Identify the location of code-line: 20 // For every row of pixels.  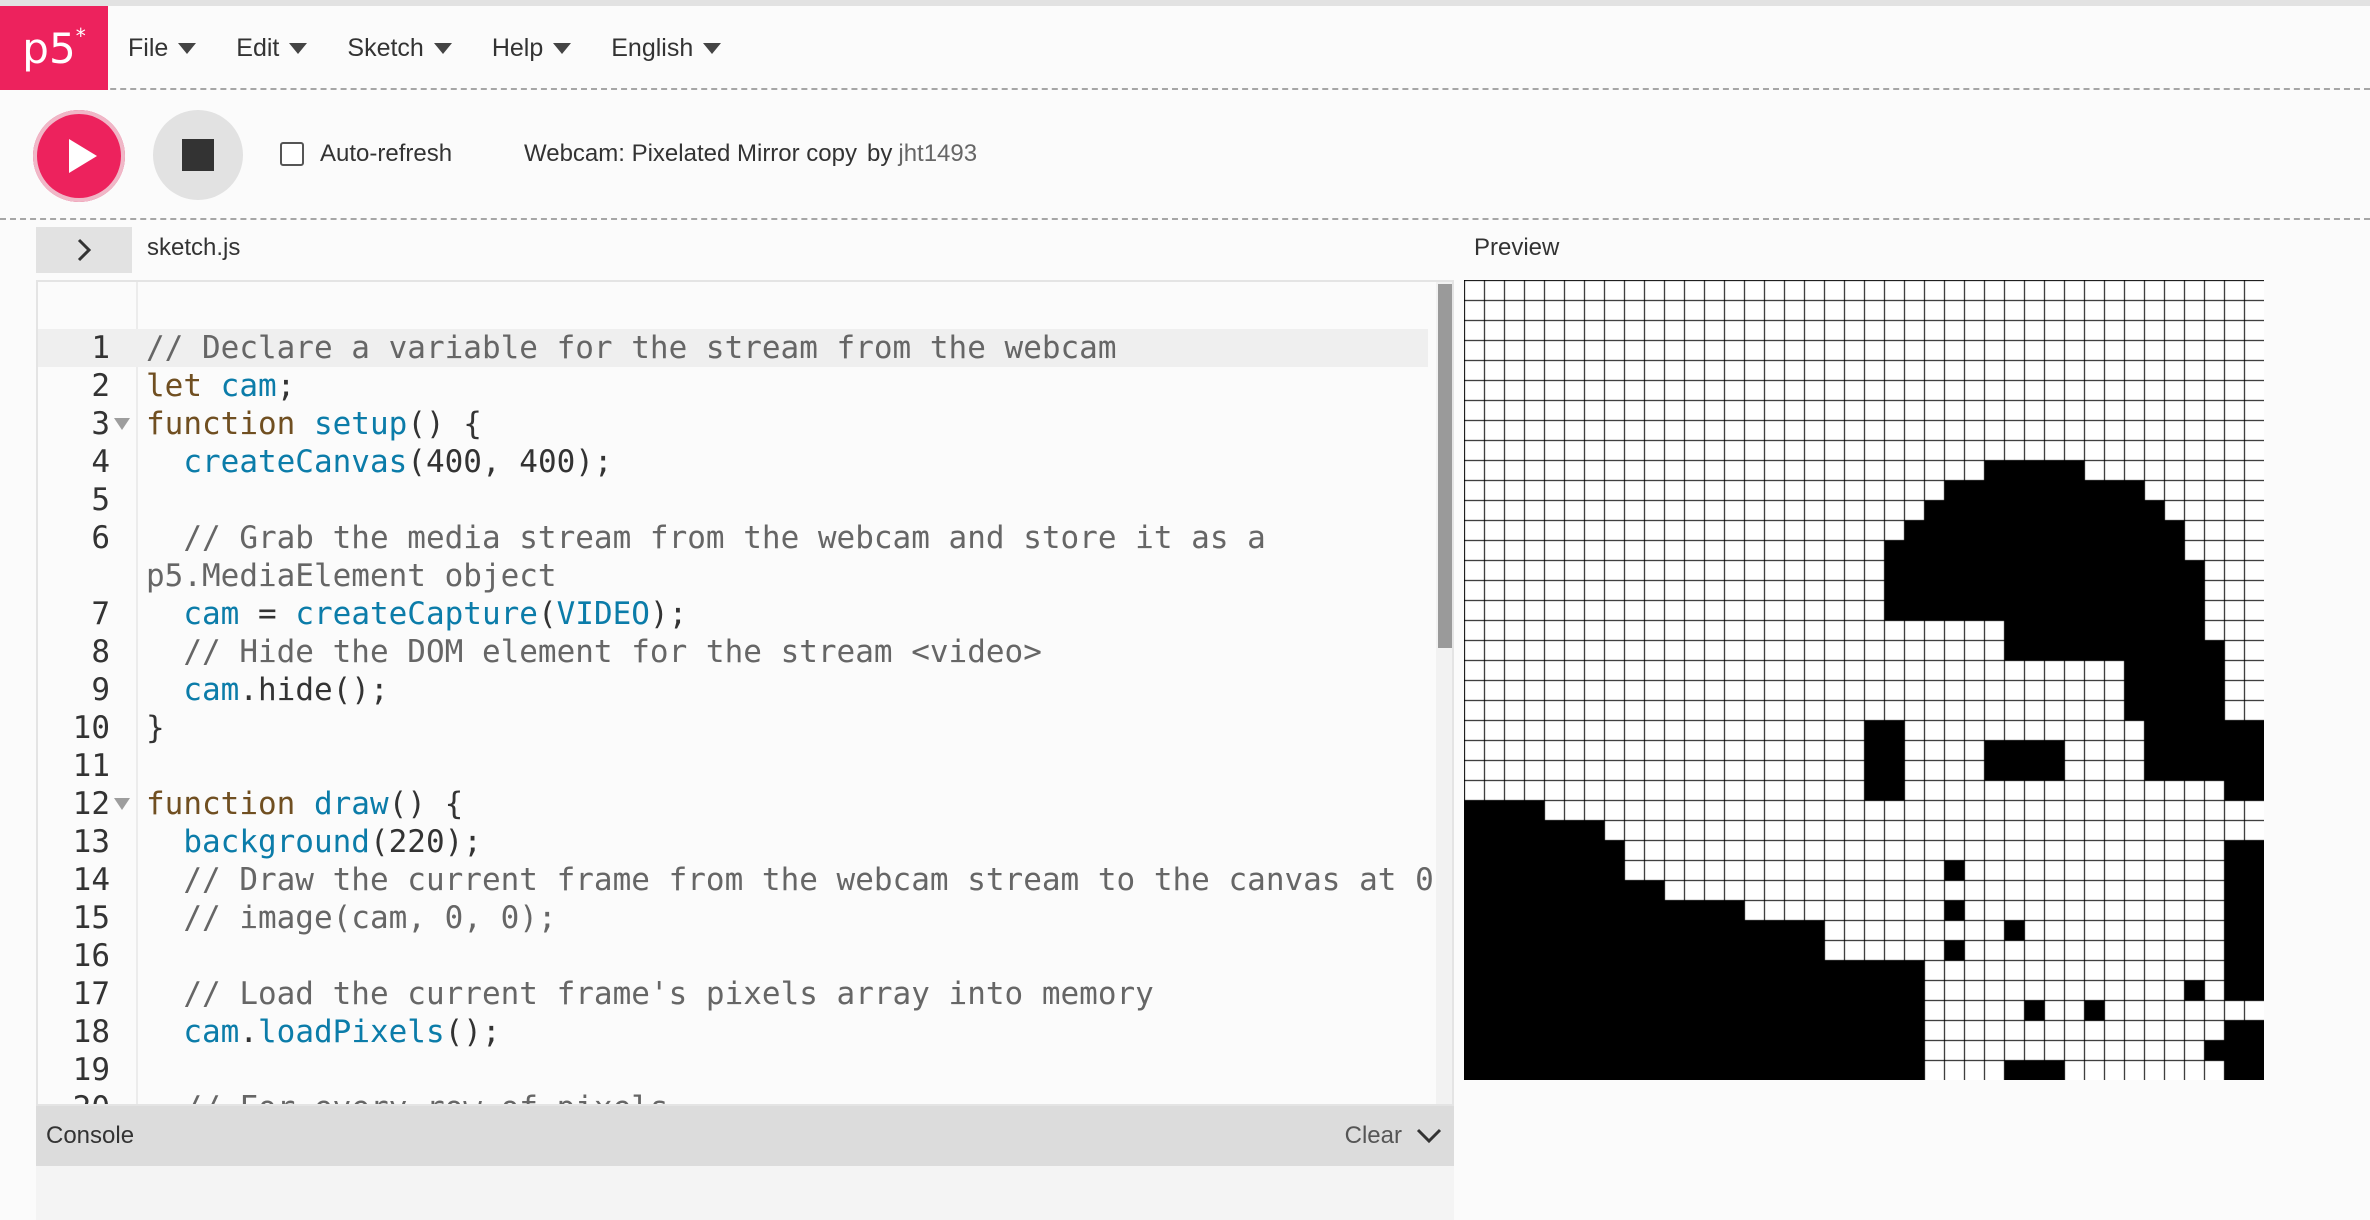
(733, 1096).